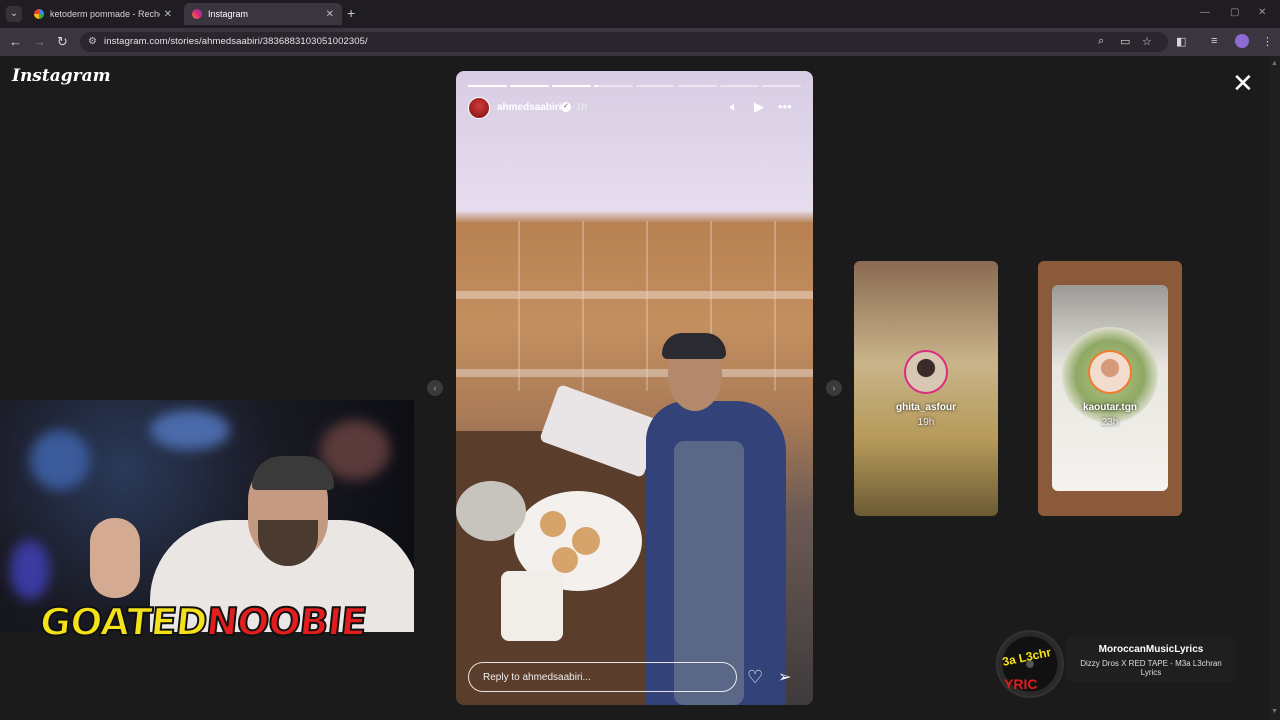 This screenshot has height=720, width=1280. What do you see at coordinates (92, 41) in the screenshot?
I see `site-info-icon: ⚙` at bounding box center [92, 41].